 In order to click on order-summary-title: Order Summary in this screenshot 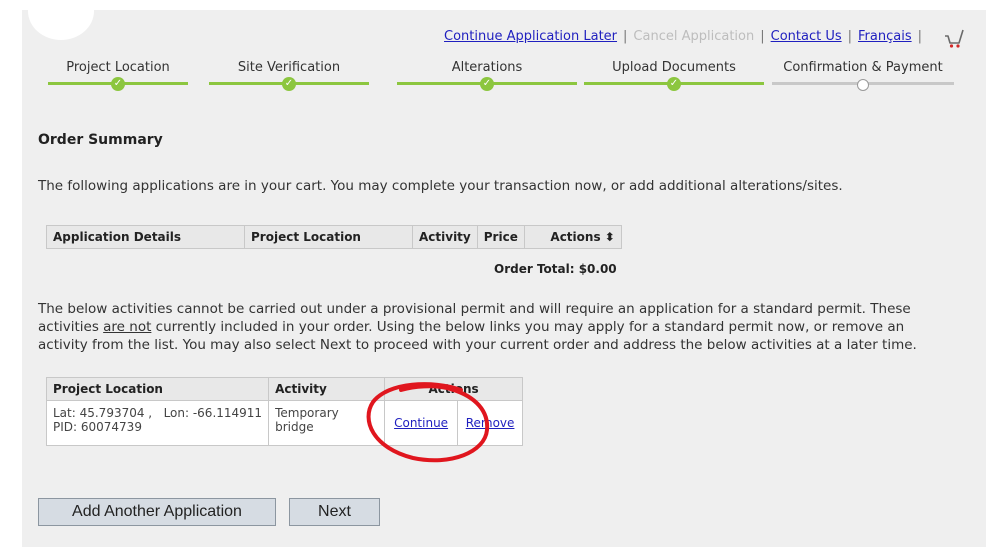, I will do `click(100, 140)`.